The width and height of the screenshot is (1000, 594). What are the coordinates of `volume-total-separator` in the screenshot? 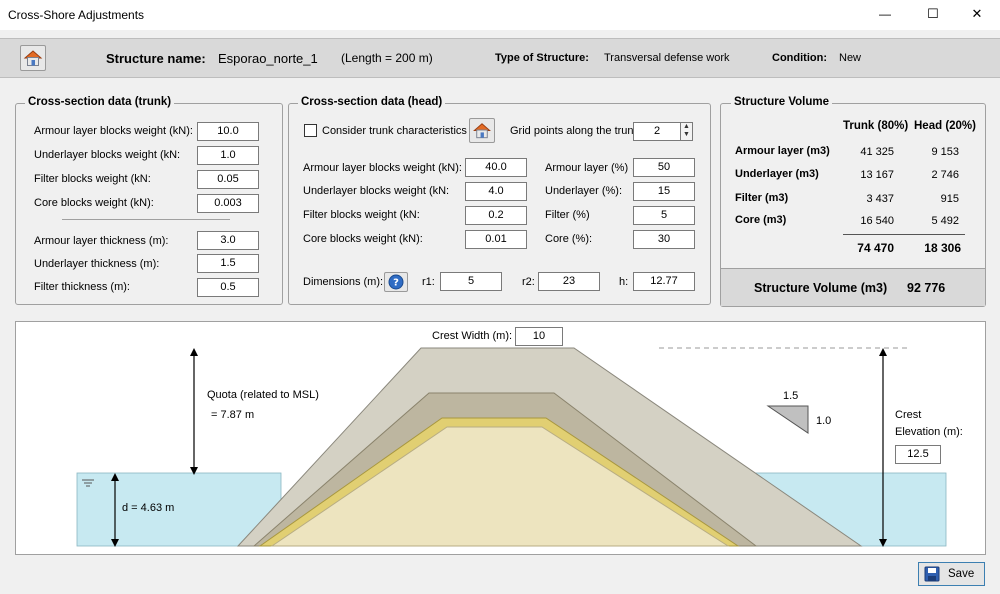 It's located at (904, 234).